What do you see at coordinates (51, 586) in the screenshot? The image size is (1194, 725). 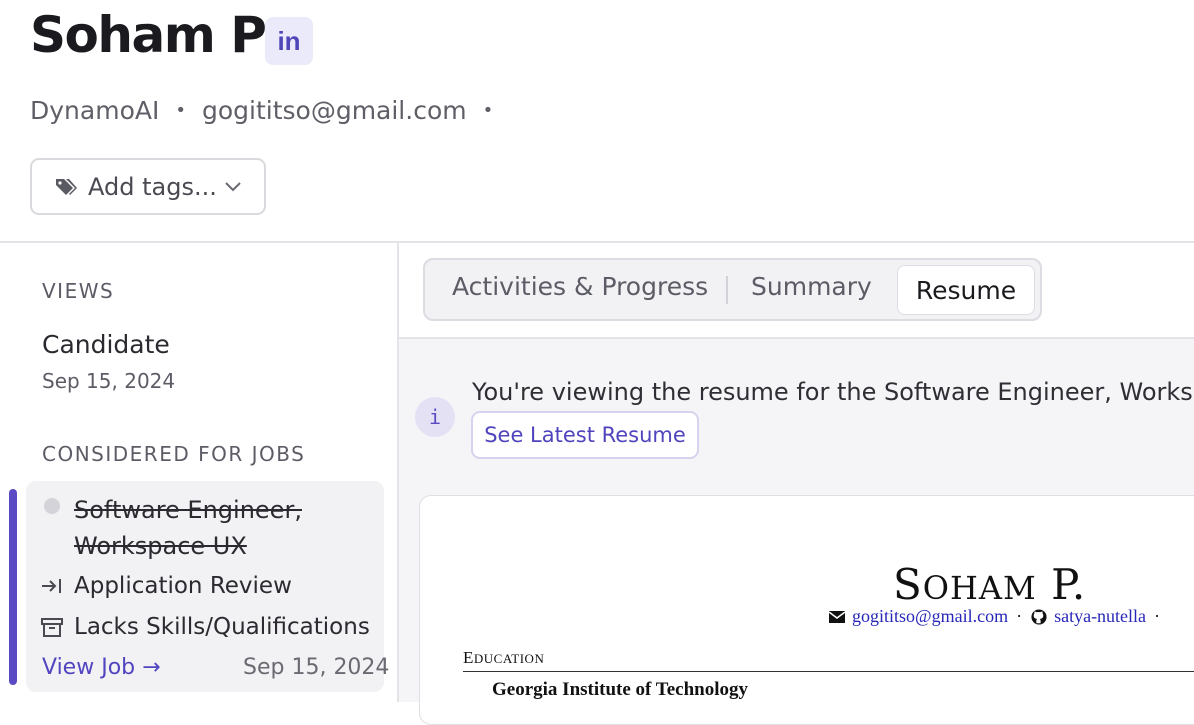 I see `arrow-to-line-icon` at bounding box center [51, 586].